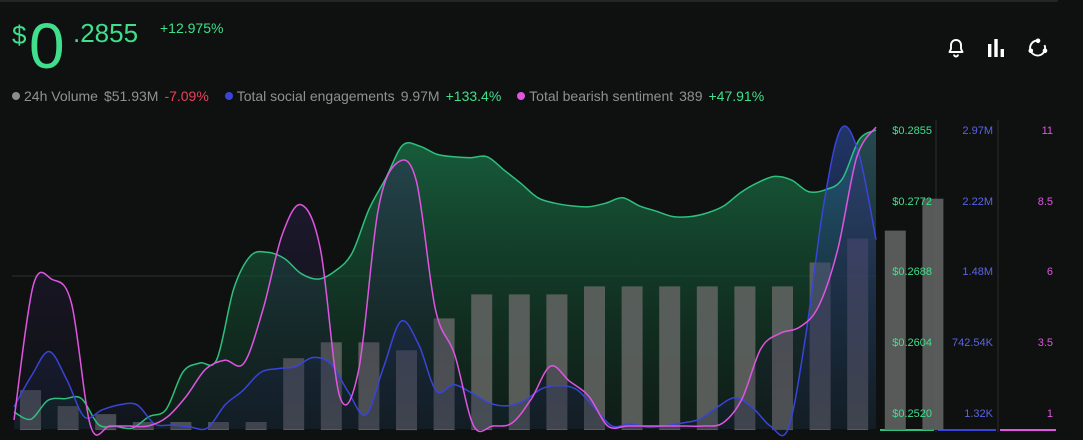  Describe the element at coordinates (977, 202) in the screenshot. I see `engagement-axis-tick: 2.22M` at that location.